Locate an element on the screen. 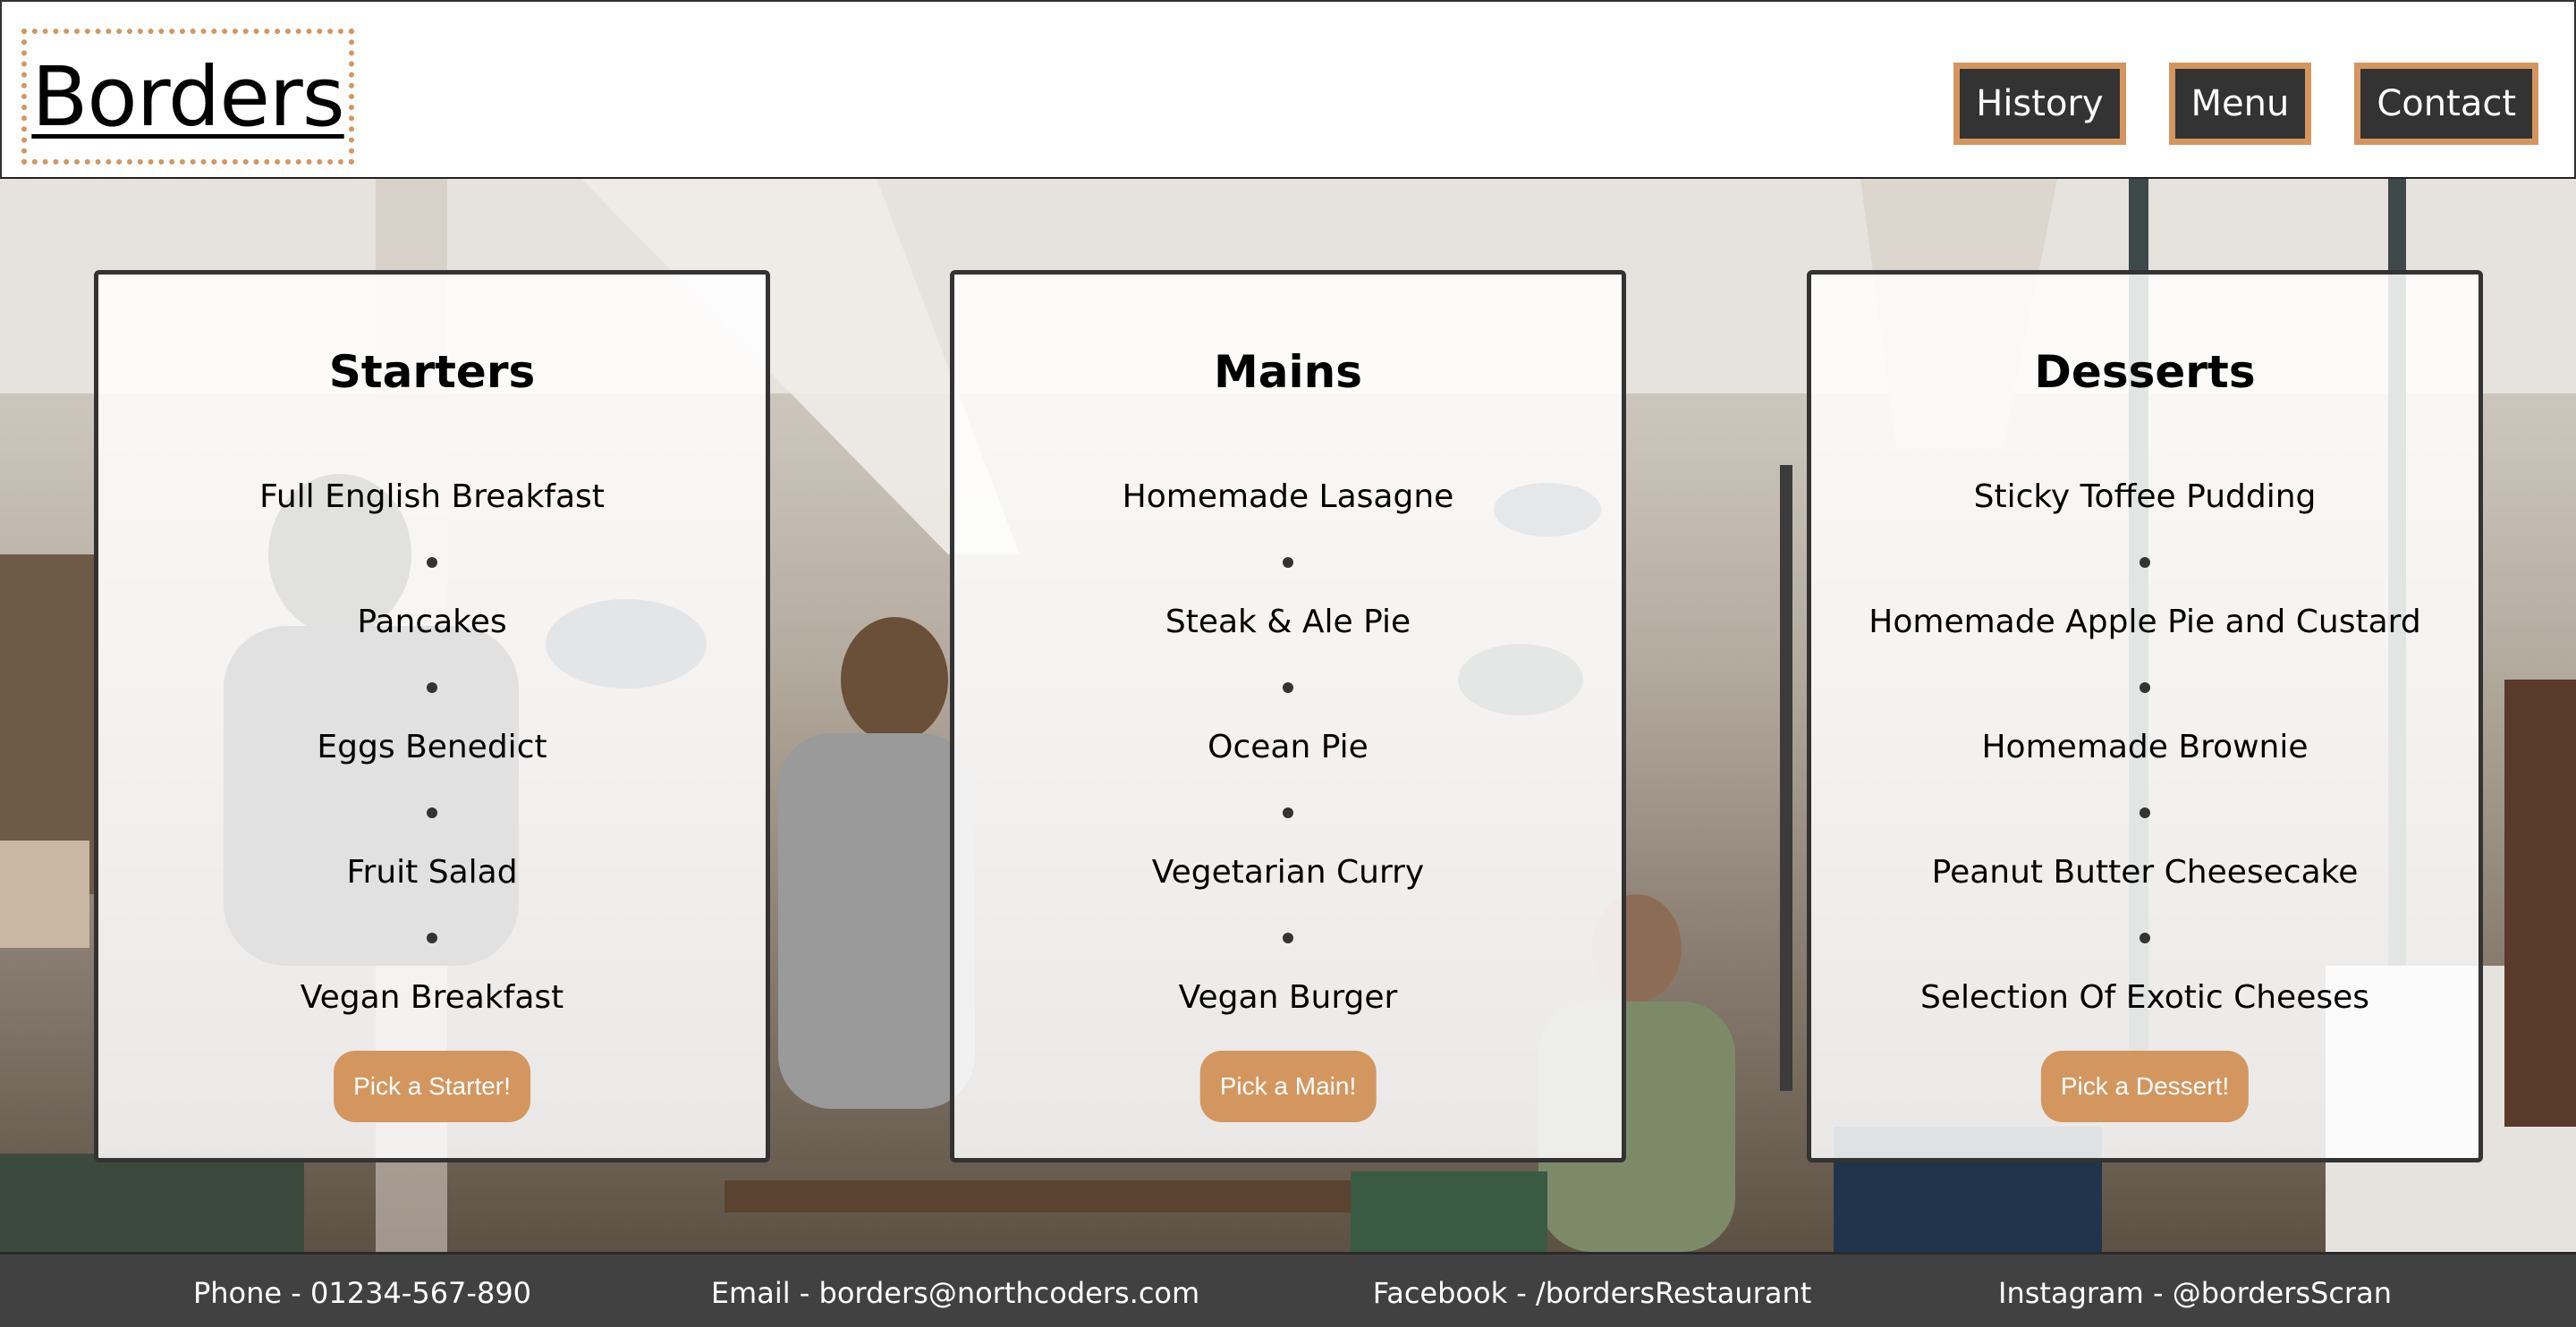 This screenshot has height=1327, width=2576. main-nav: History Menu Contact is located at coordinates (2245, 104).